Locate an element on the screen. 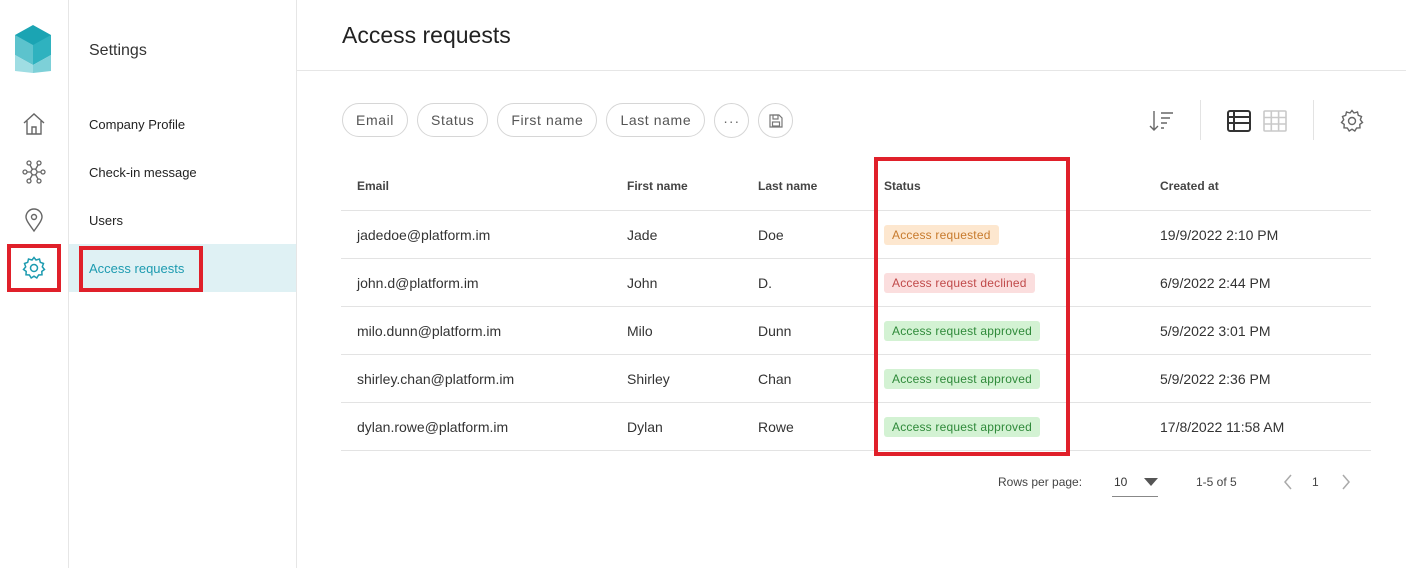 The image size is (1406, 568). table-view-icon is located at coordinates (1239, 121).